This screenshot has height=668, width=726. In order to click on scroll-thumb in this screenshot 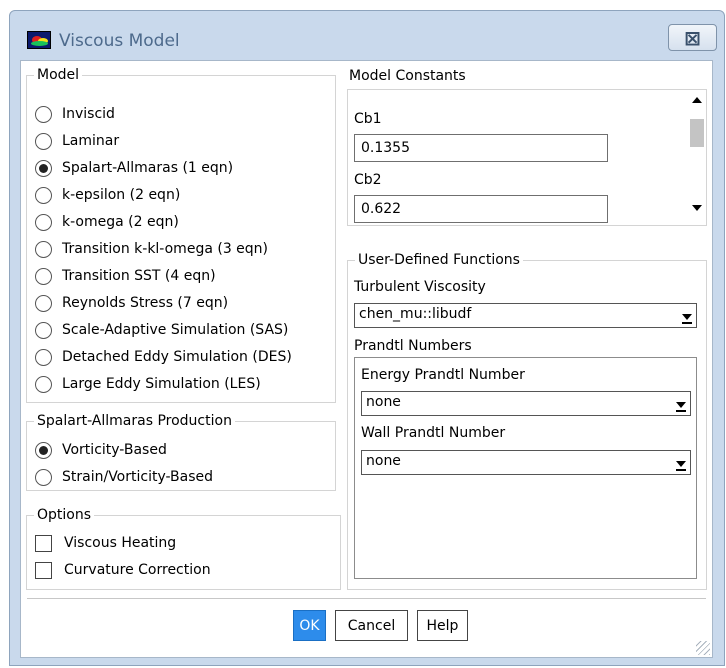, I will do `click(697, 133)`.